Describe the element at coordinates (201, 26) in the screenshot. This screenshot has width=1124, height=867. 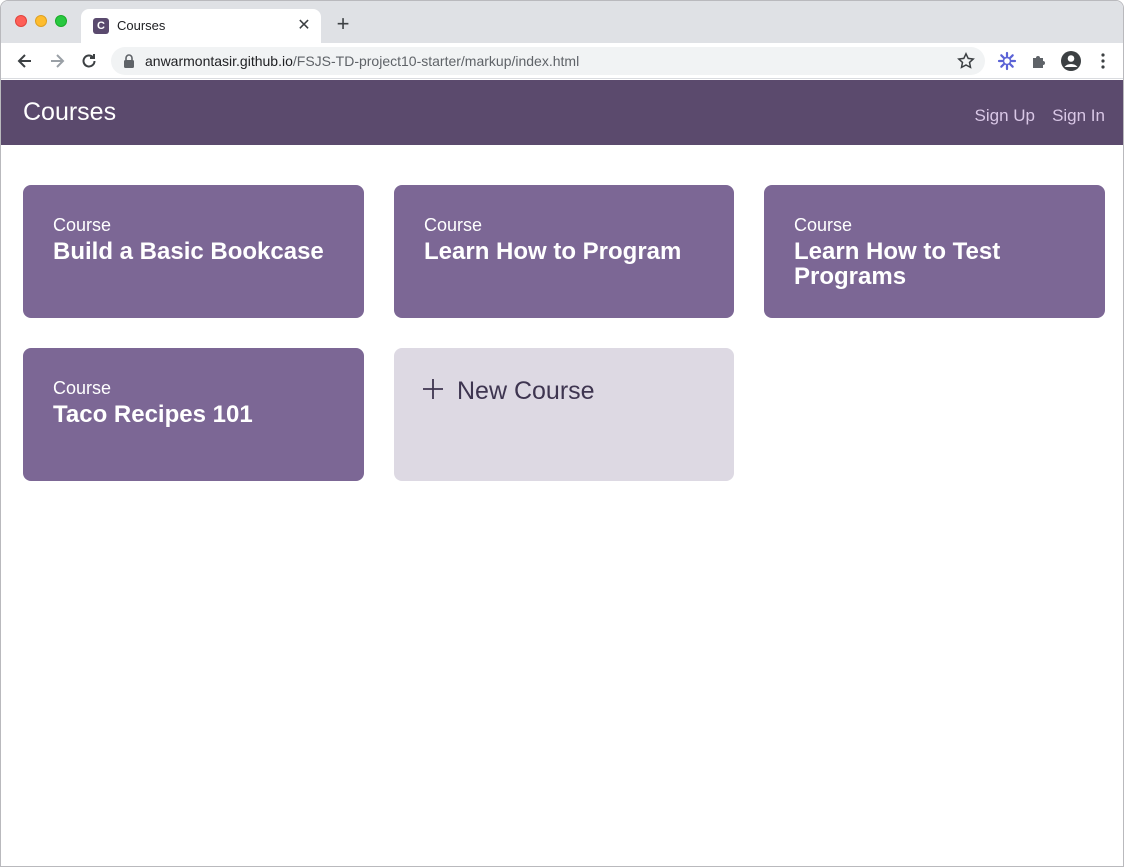
I see `browser-tab: C Courses ✕` at that location.